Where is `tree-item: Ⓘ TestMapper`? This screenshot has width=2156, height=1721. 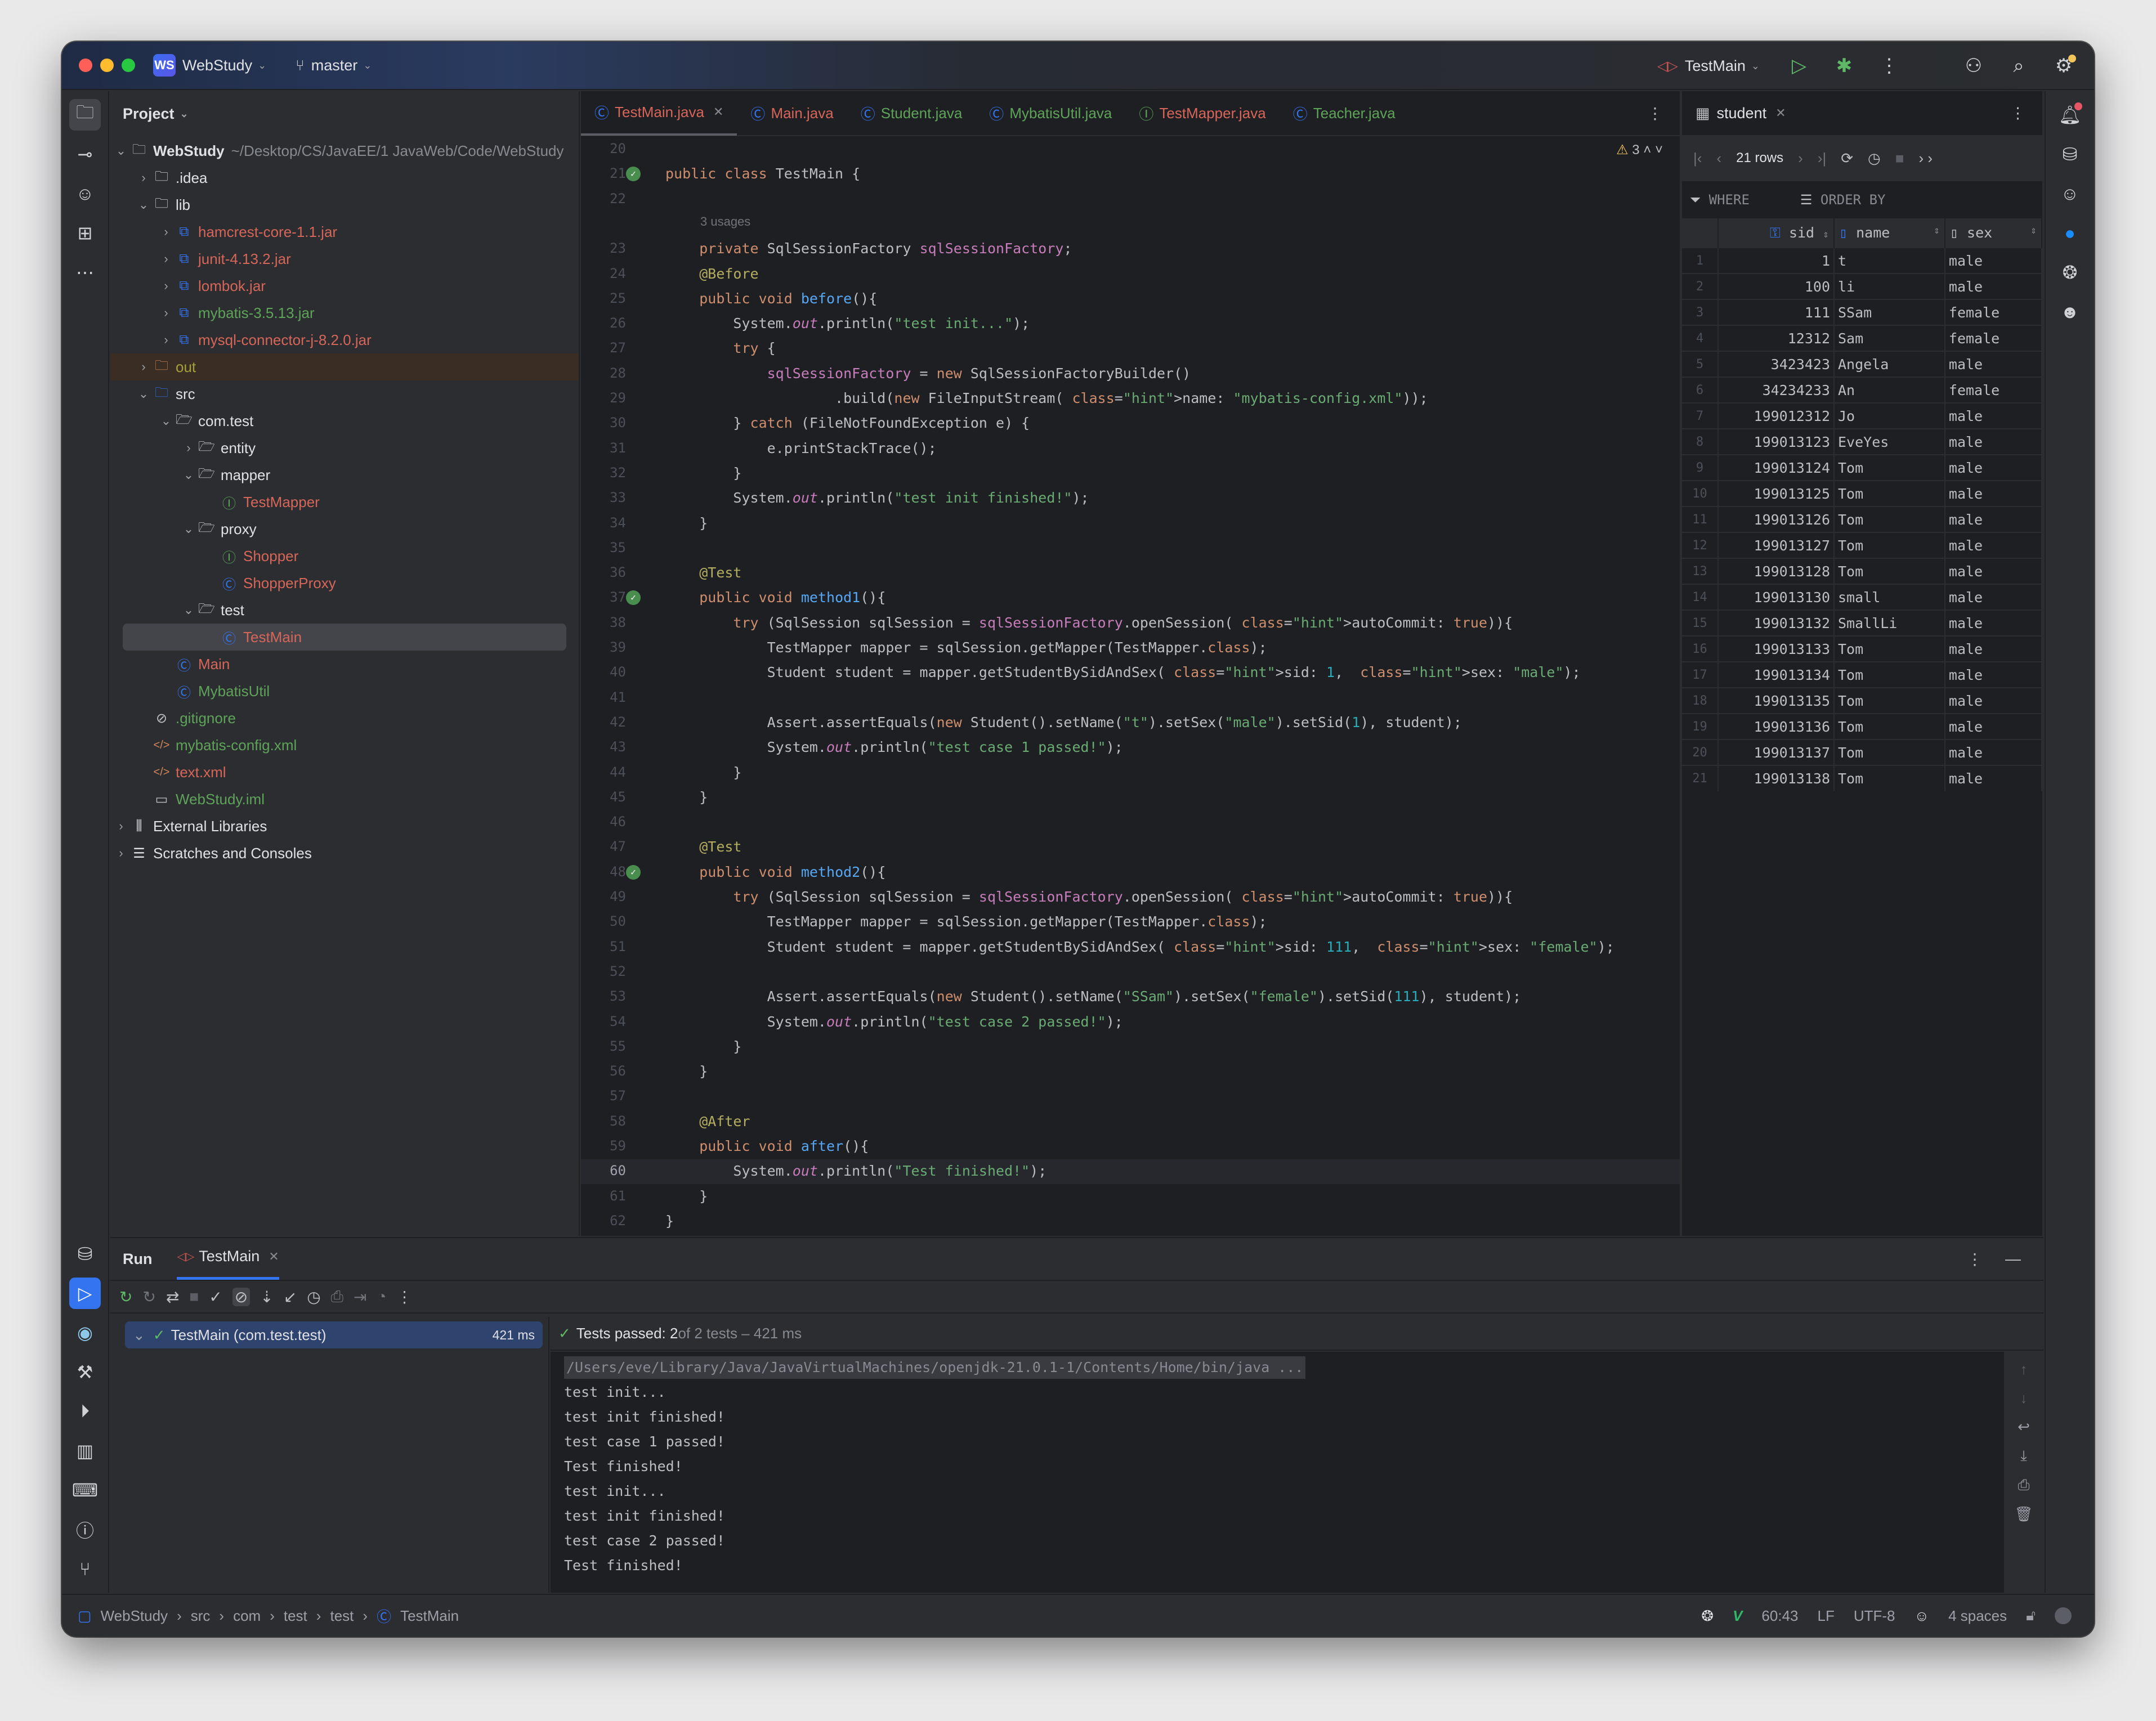 tree-item: Ⓘ TestMapper is located at coordinates (344, 502).